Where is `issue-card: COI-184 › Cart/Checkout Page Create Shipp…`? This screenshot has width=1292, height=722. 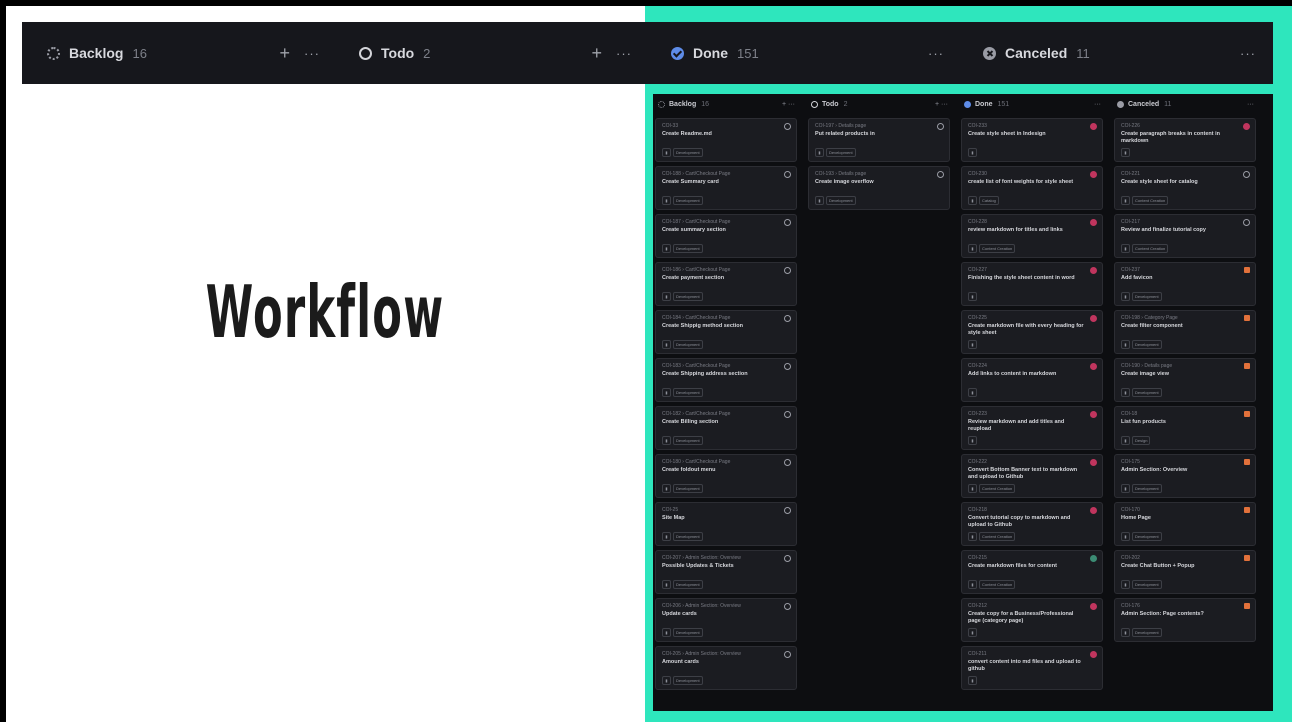 issue-card: COI-184 › Cart/Checkout Page Create Shipp… is located at coordinates (726, 332).